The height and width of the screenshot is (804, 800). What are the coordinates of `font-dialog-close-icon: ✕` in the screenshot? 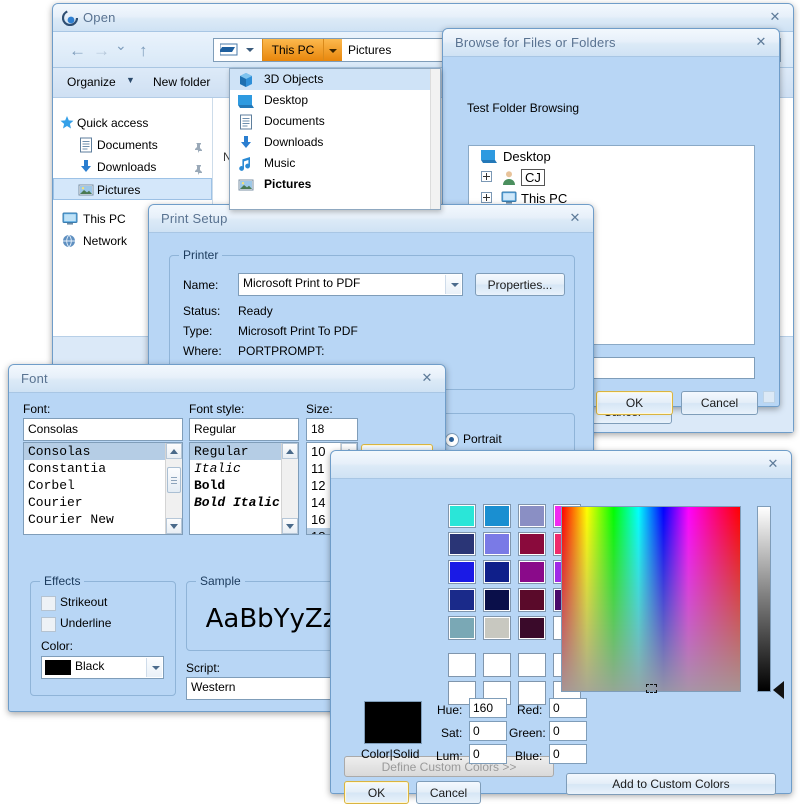 It's located at (427, 378).